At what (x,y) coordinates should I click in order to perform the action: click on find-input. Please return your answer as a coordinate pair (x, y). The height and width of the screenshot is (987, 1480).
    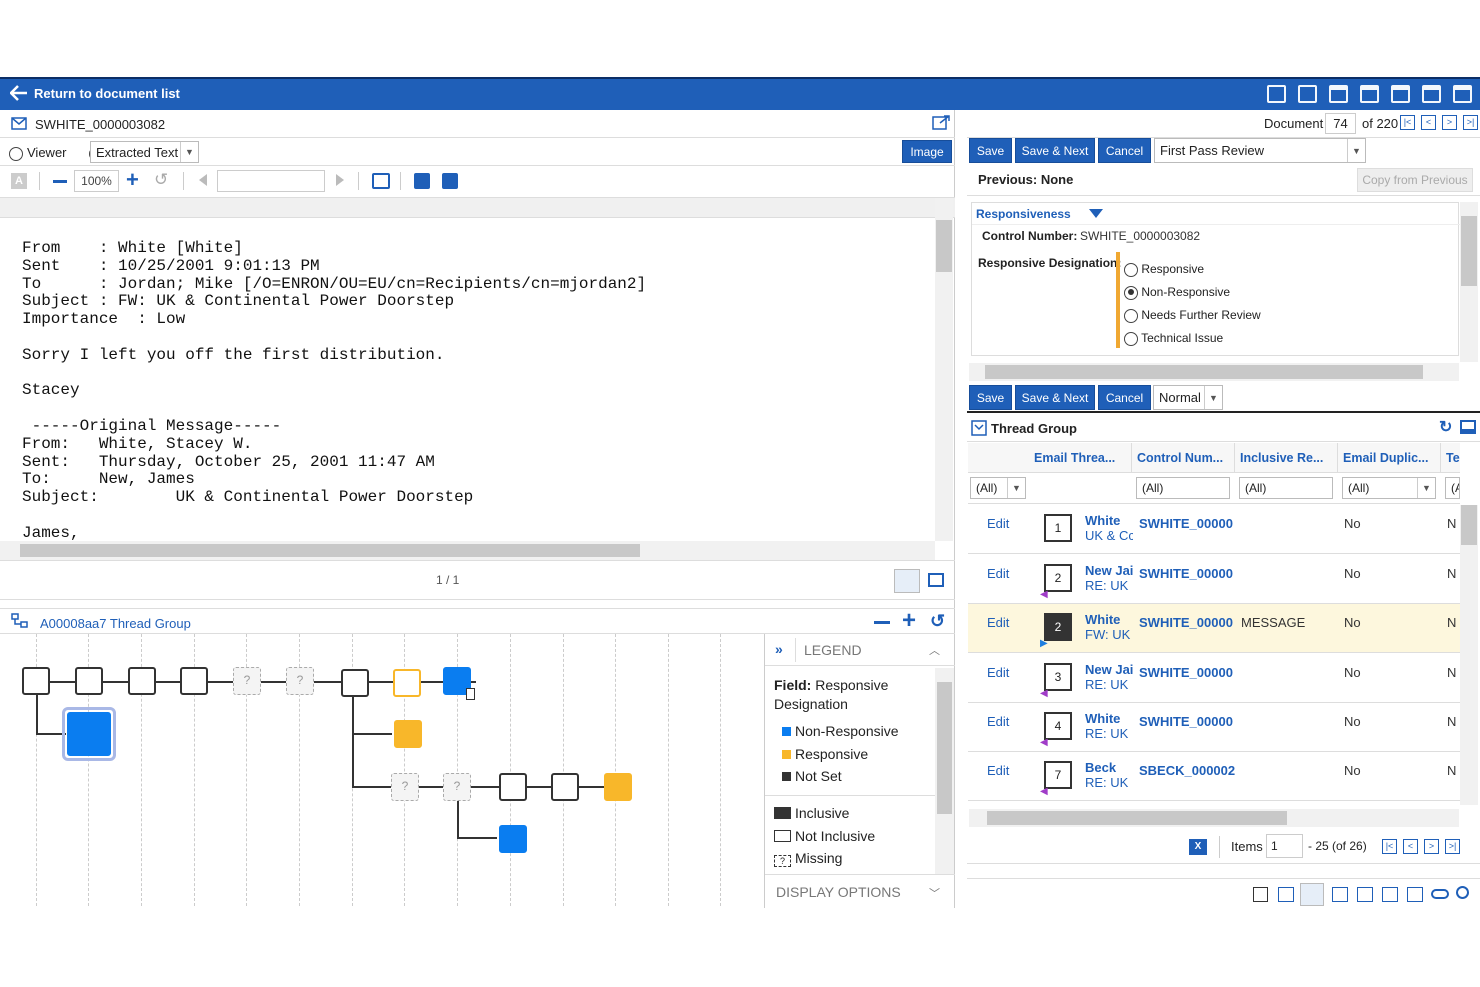
    Looking at the image, I should click on (271, 181).